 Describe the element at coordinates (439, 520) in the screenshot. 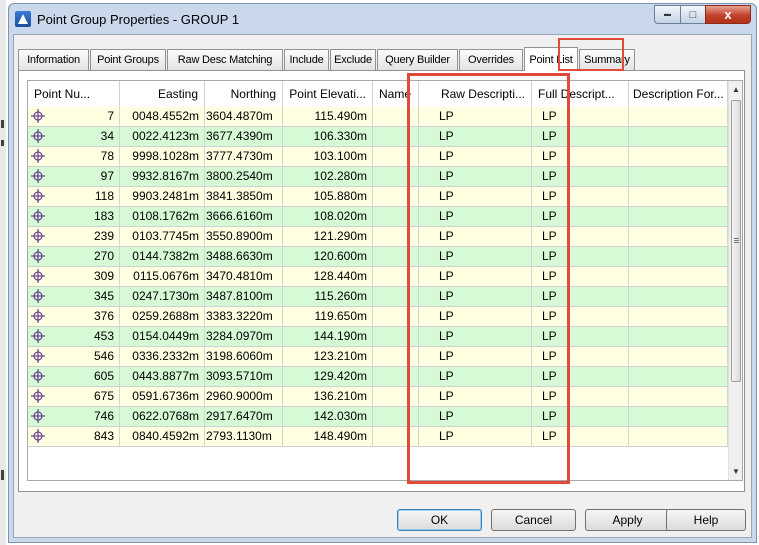

I see `ok-button: OK` at that location.